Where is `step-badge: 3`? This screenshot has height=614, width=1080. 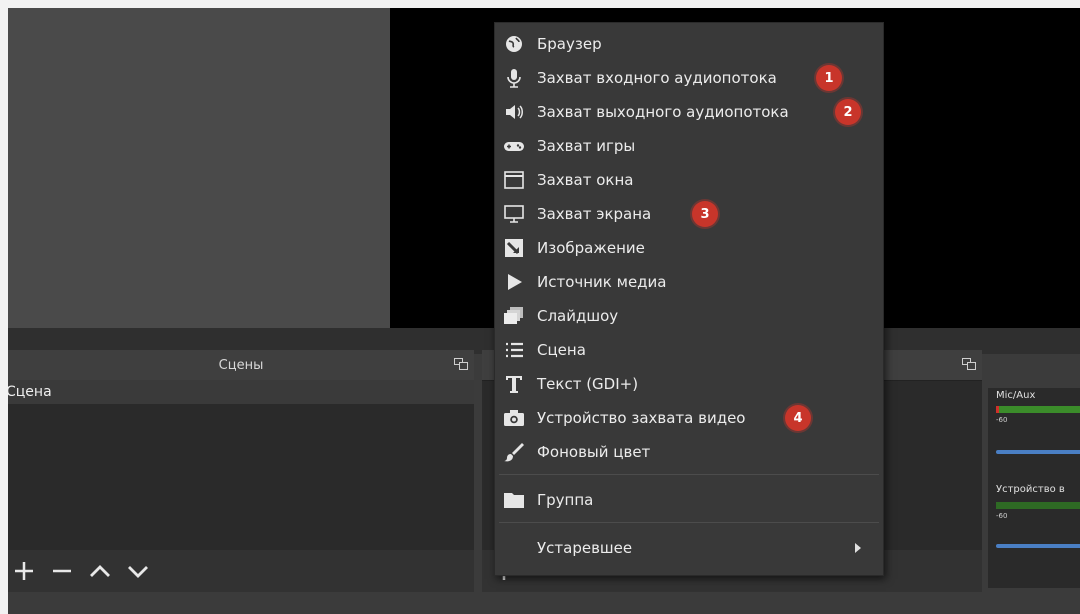 step-badge: 3 is located at coordinates (705, 214).